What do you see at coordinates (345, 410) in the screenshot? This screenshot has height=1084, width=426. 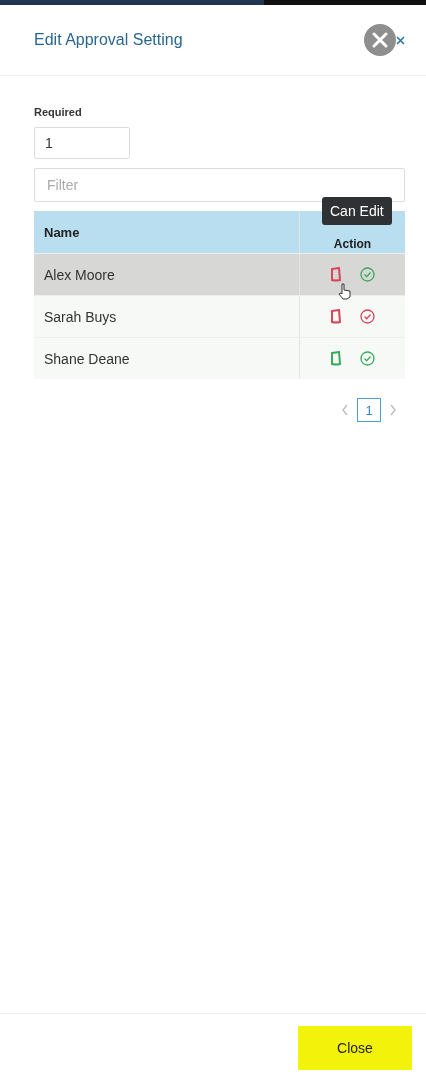 I see `previous-page-icon` at bounding box center [345, 410].